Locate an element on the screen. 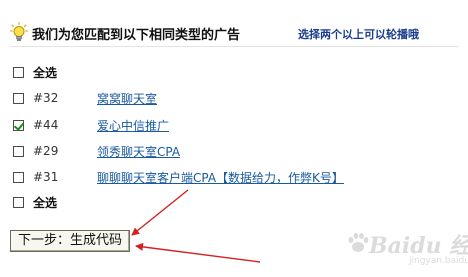 The image size is (468, 277). annotation-arrow-lower is located at coordinates (198, 252).